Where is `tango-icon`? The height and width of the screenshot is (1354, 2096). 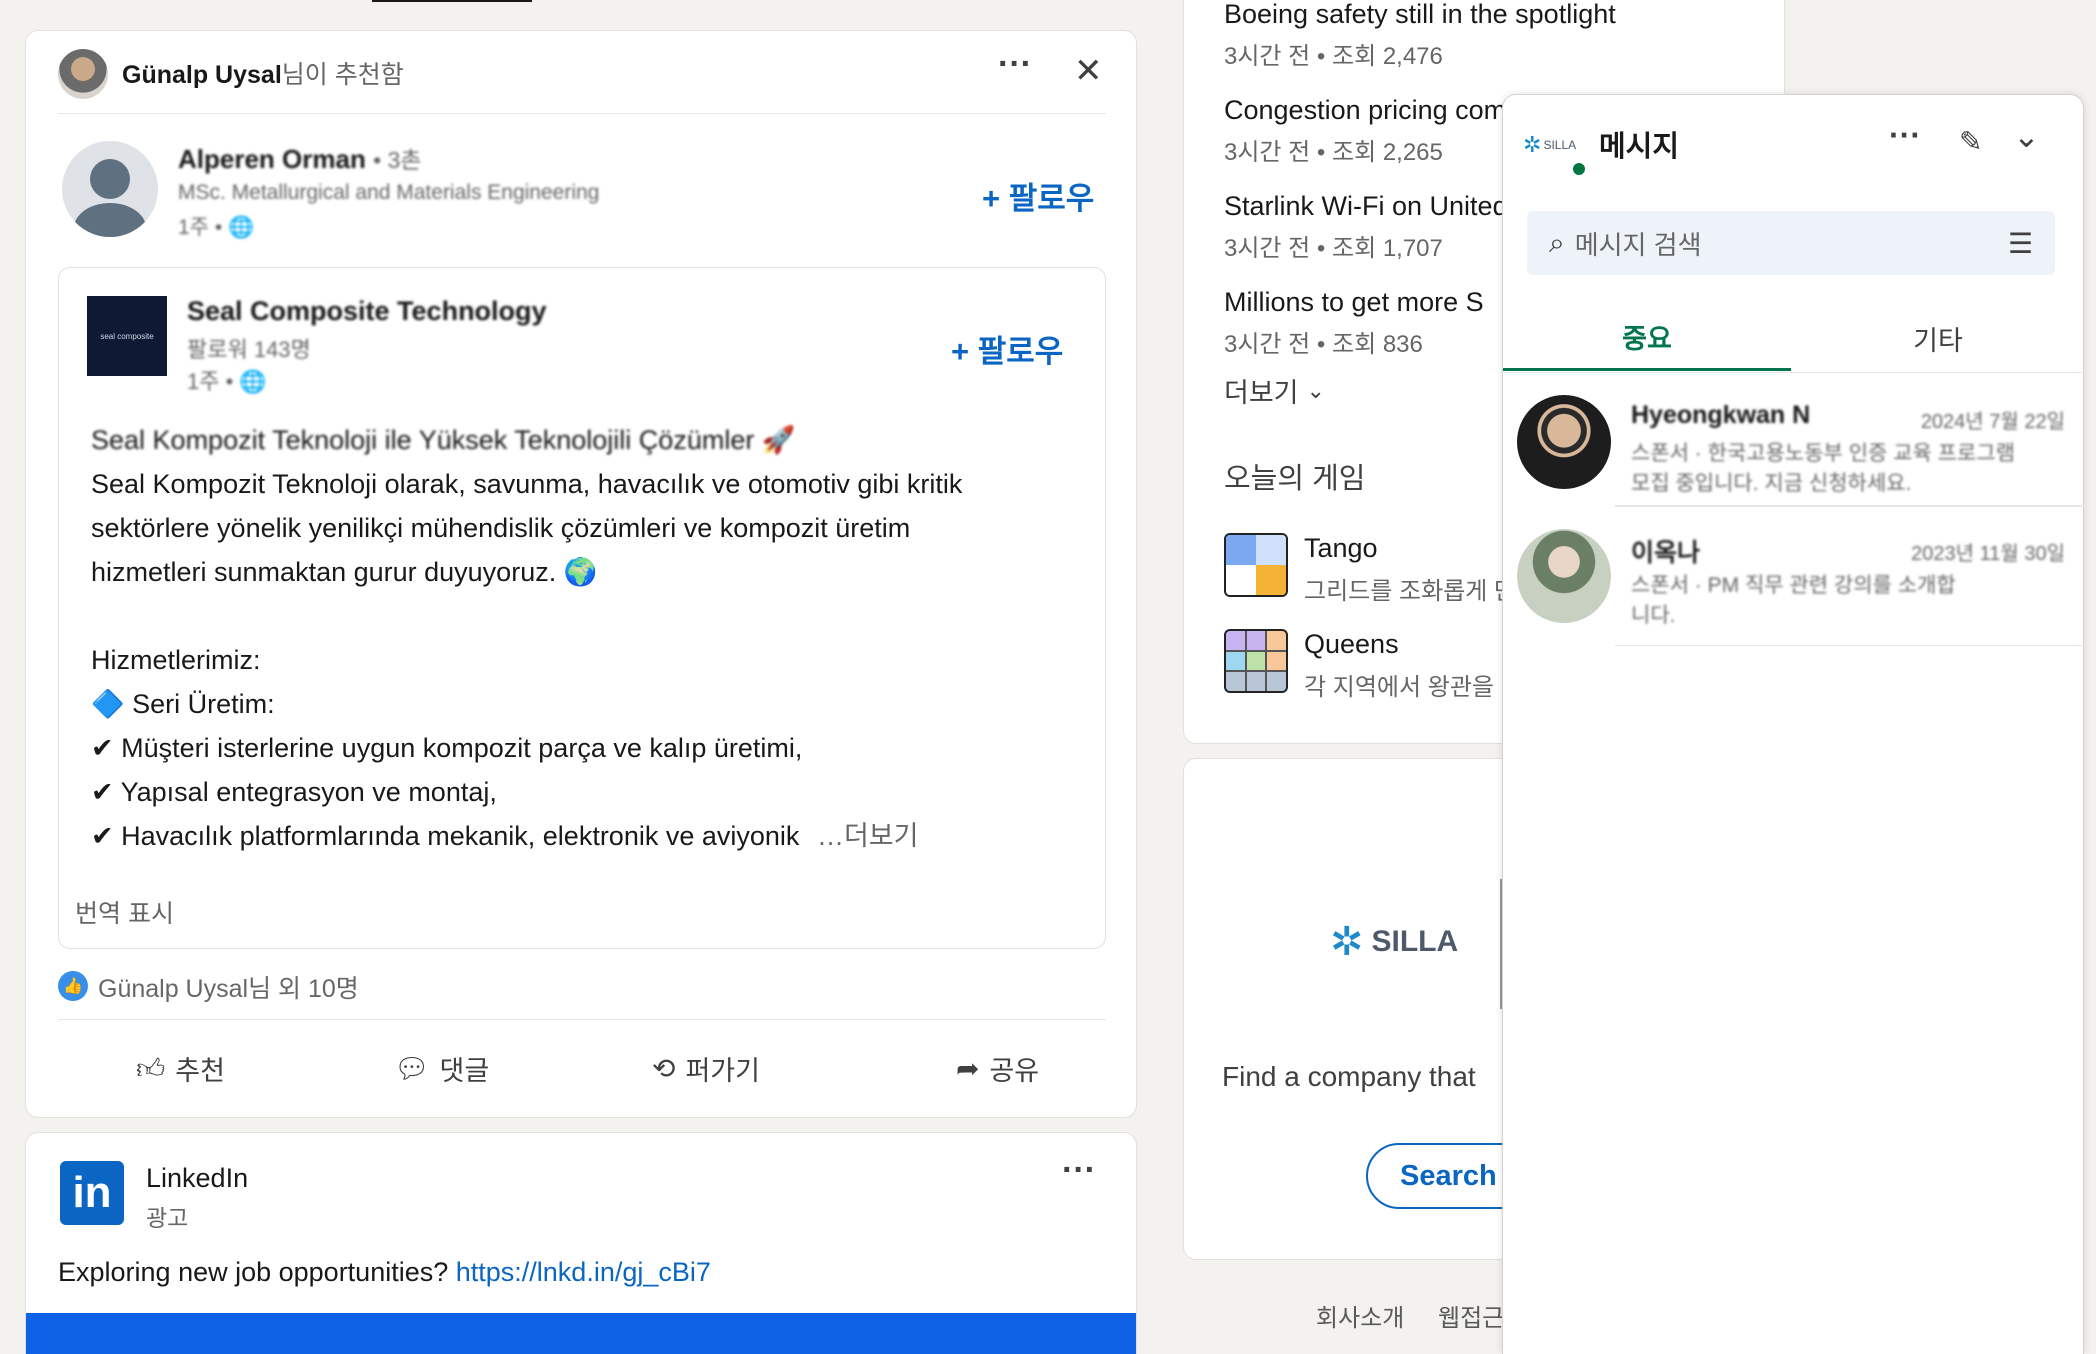 tango-icon is located at coordinates (1256, 565).